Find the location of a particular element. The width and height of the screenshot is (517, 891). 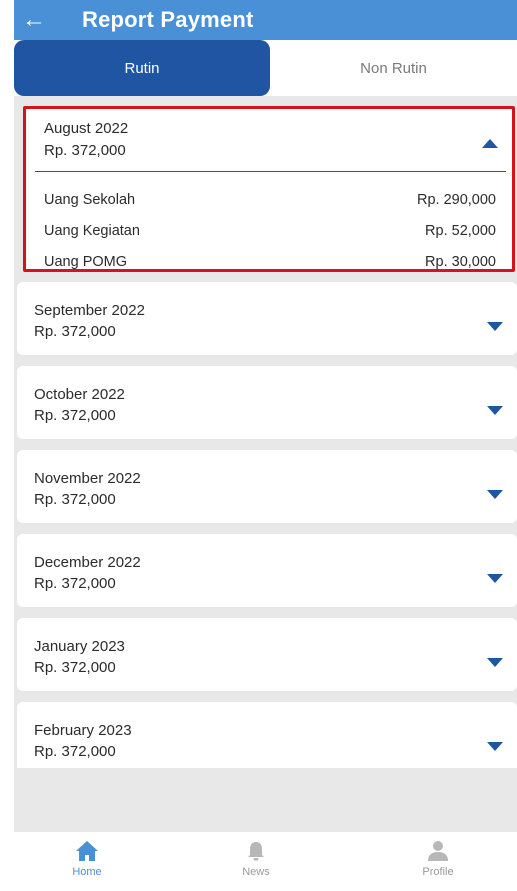

detail-row: Uang Sekolah Rp. 290,000 is located at coordinates (270, 202).